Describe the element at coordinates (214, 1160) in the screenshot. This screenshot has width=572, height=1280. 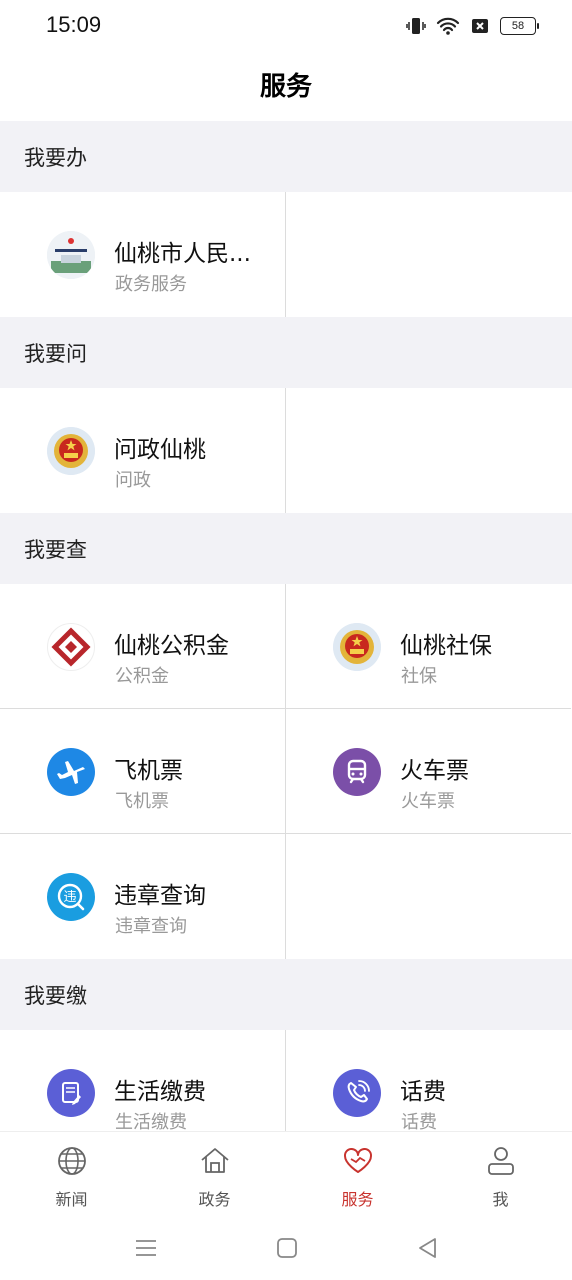
I see `home-icon` at that location.